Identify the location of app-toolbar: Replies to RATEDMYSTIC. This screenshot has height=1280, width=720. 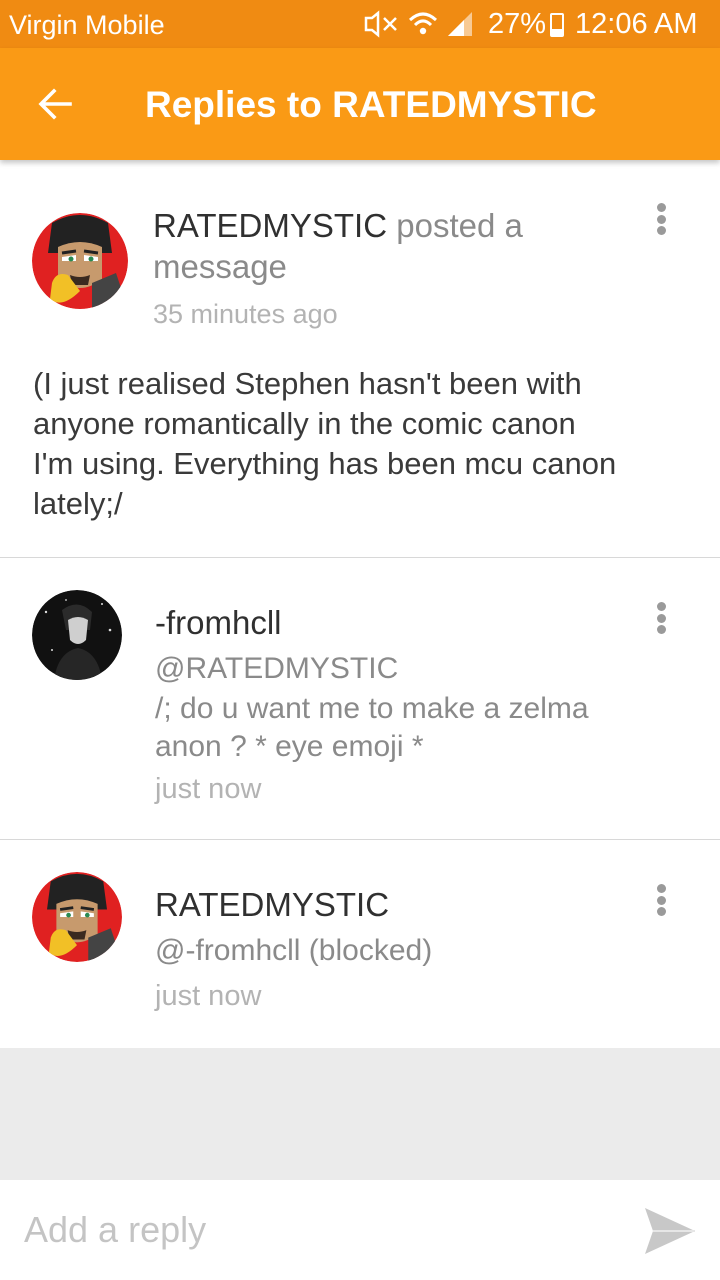
(360, 104).